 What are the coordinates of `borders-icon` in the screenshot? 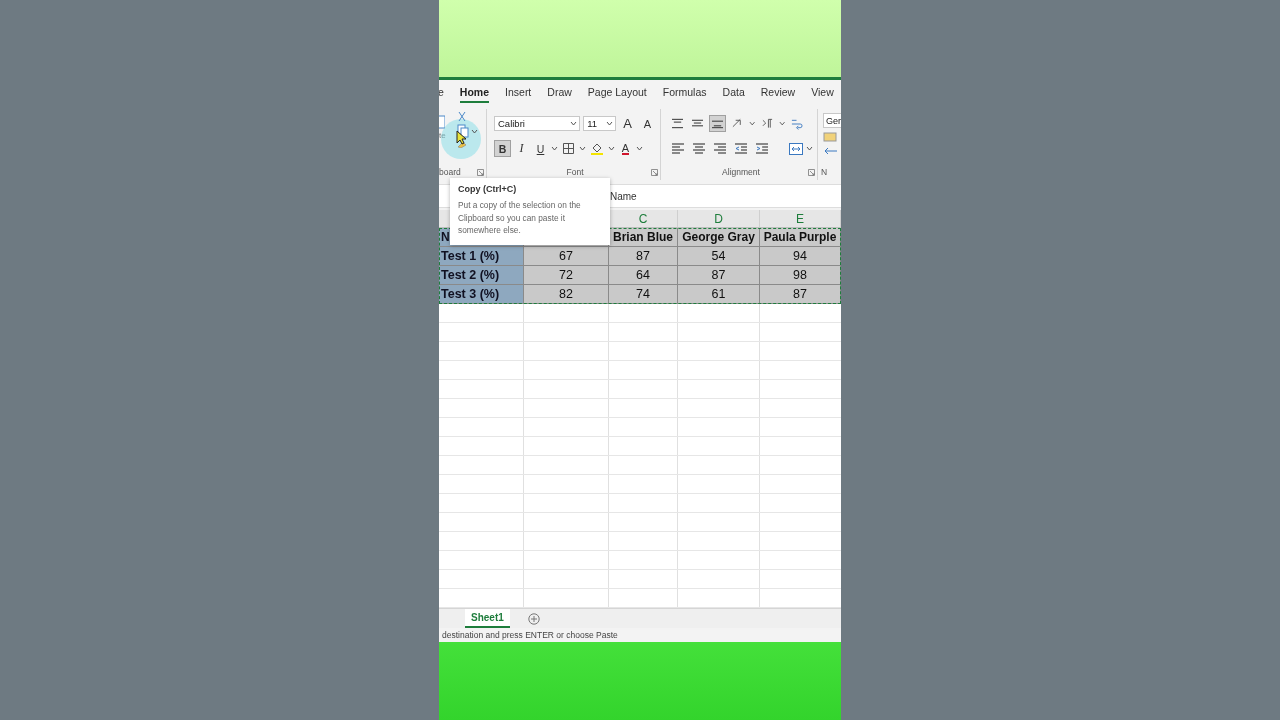 It's located at (568, 148).